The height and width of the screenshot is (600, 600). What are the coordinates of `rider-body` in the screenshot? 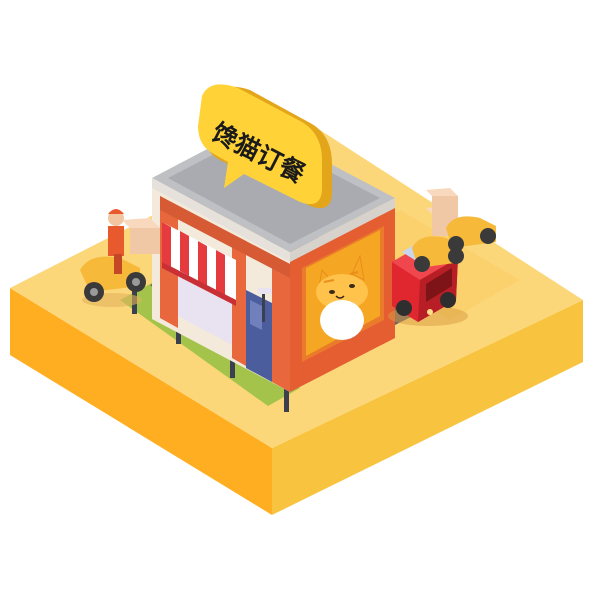 It's located at (116, 241).